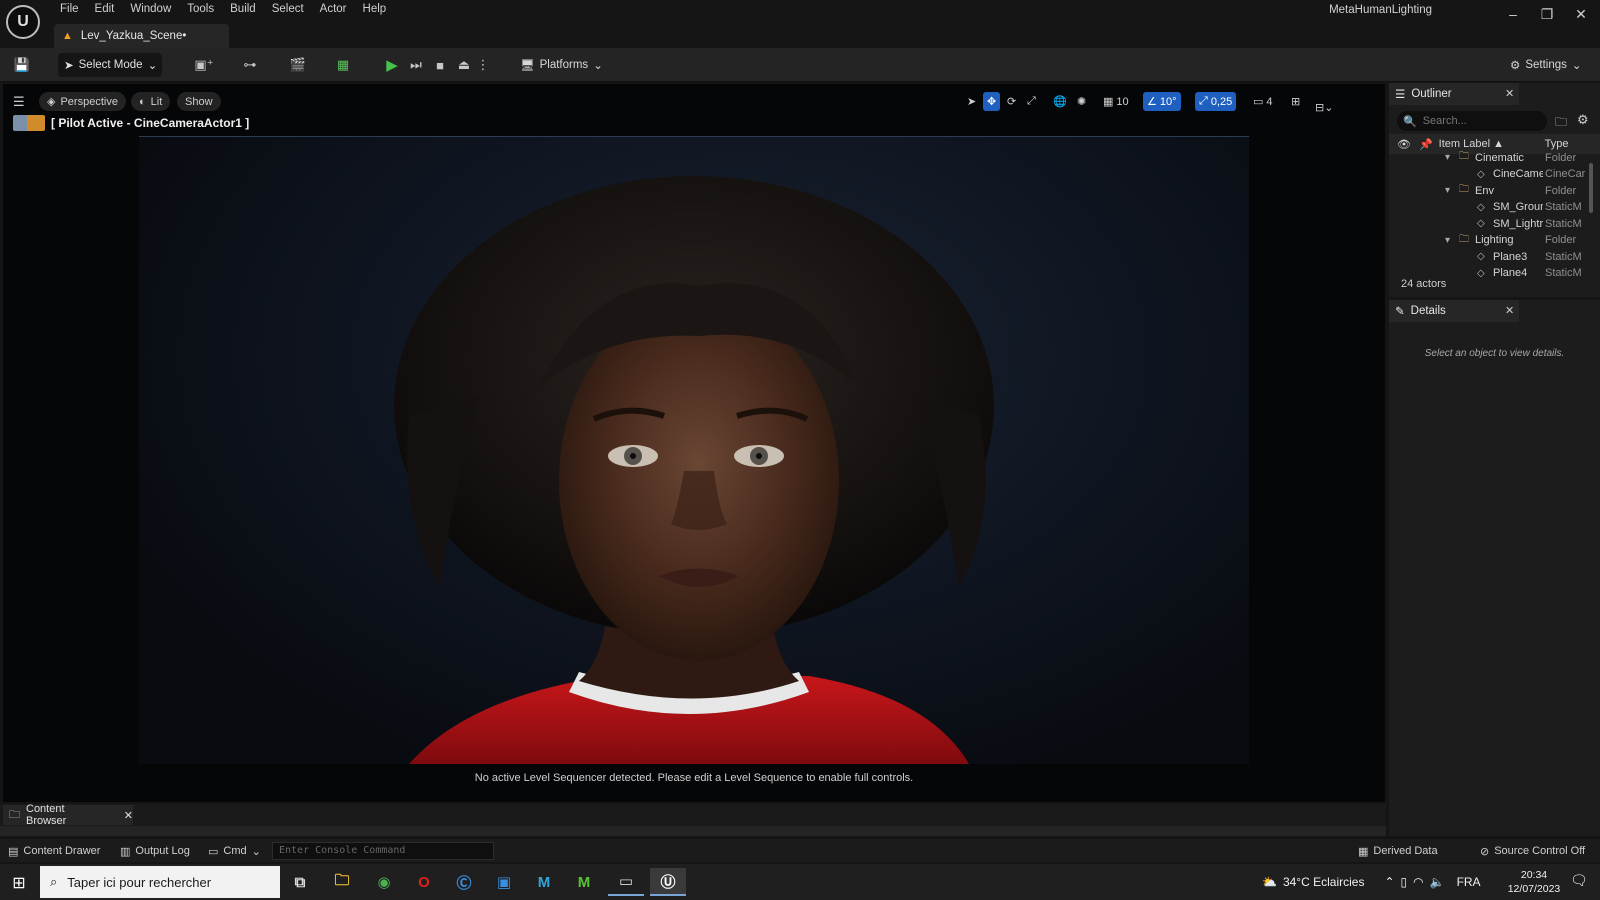 The width and height of the screenshot is (1600, 900). I want to click on output-log-button: ▥ Output Log, so click(155, 851).